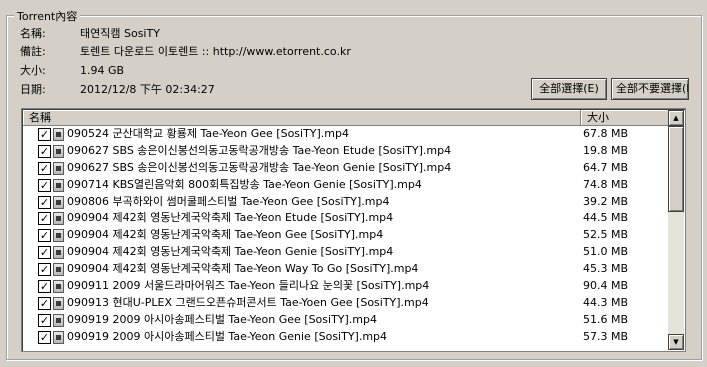  Describe the element at coordinates (676, 230) in the screenshot. I see `vertical-scrollbar: ▲ ▼` at that location.